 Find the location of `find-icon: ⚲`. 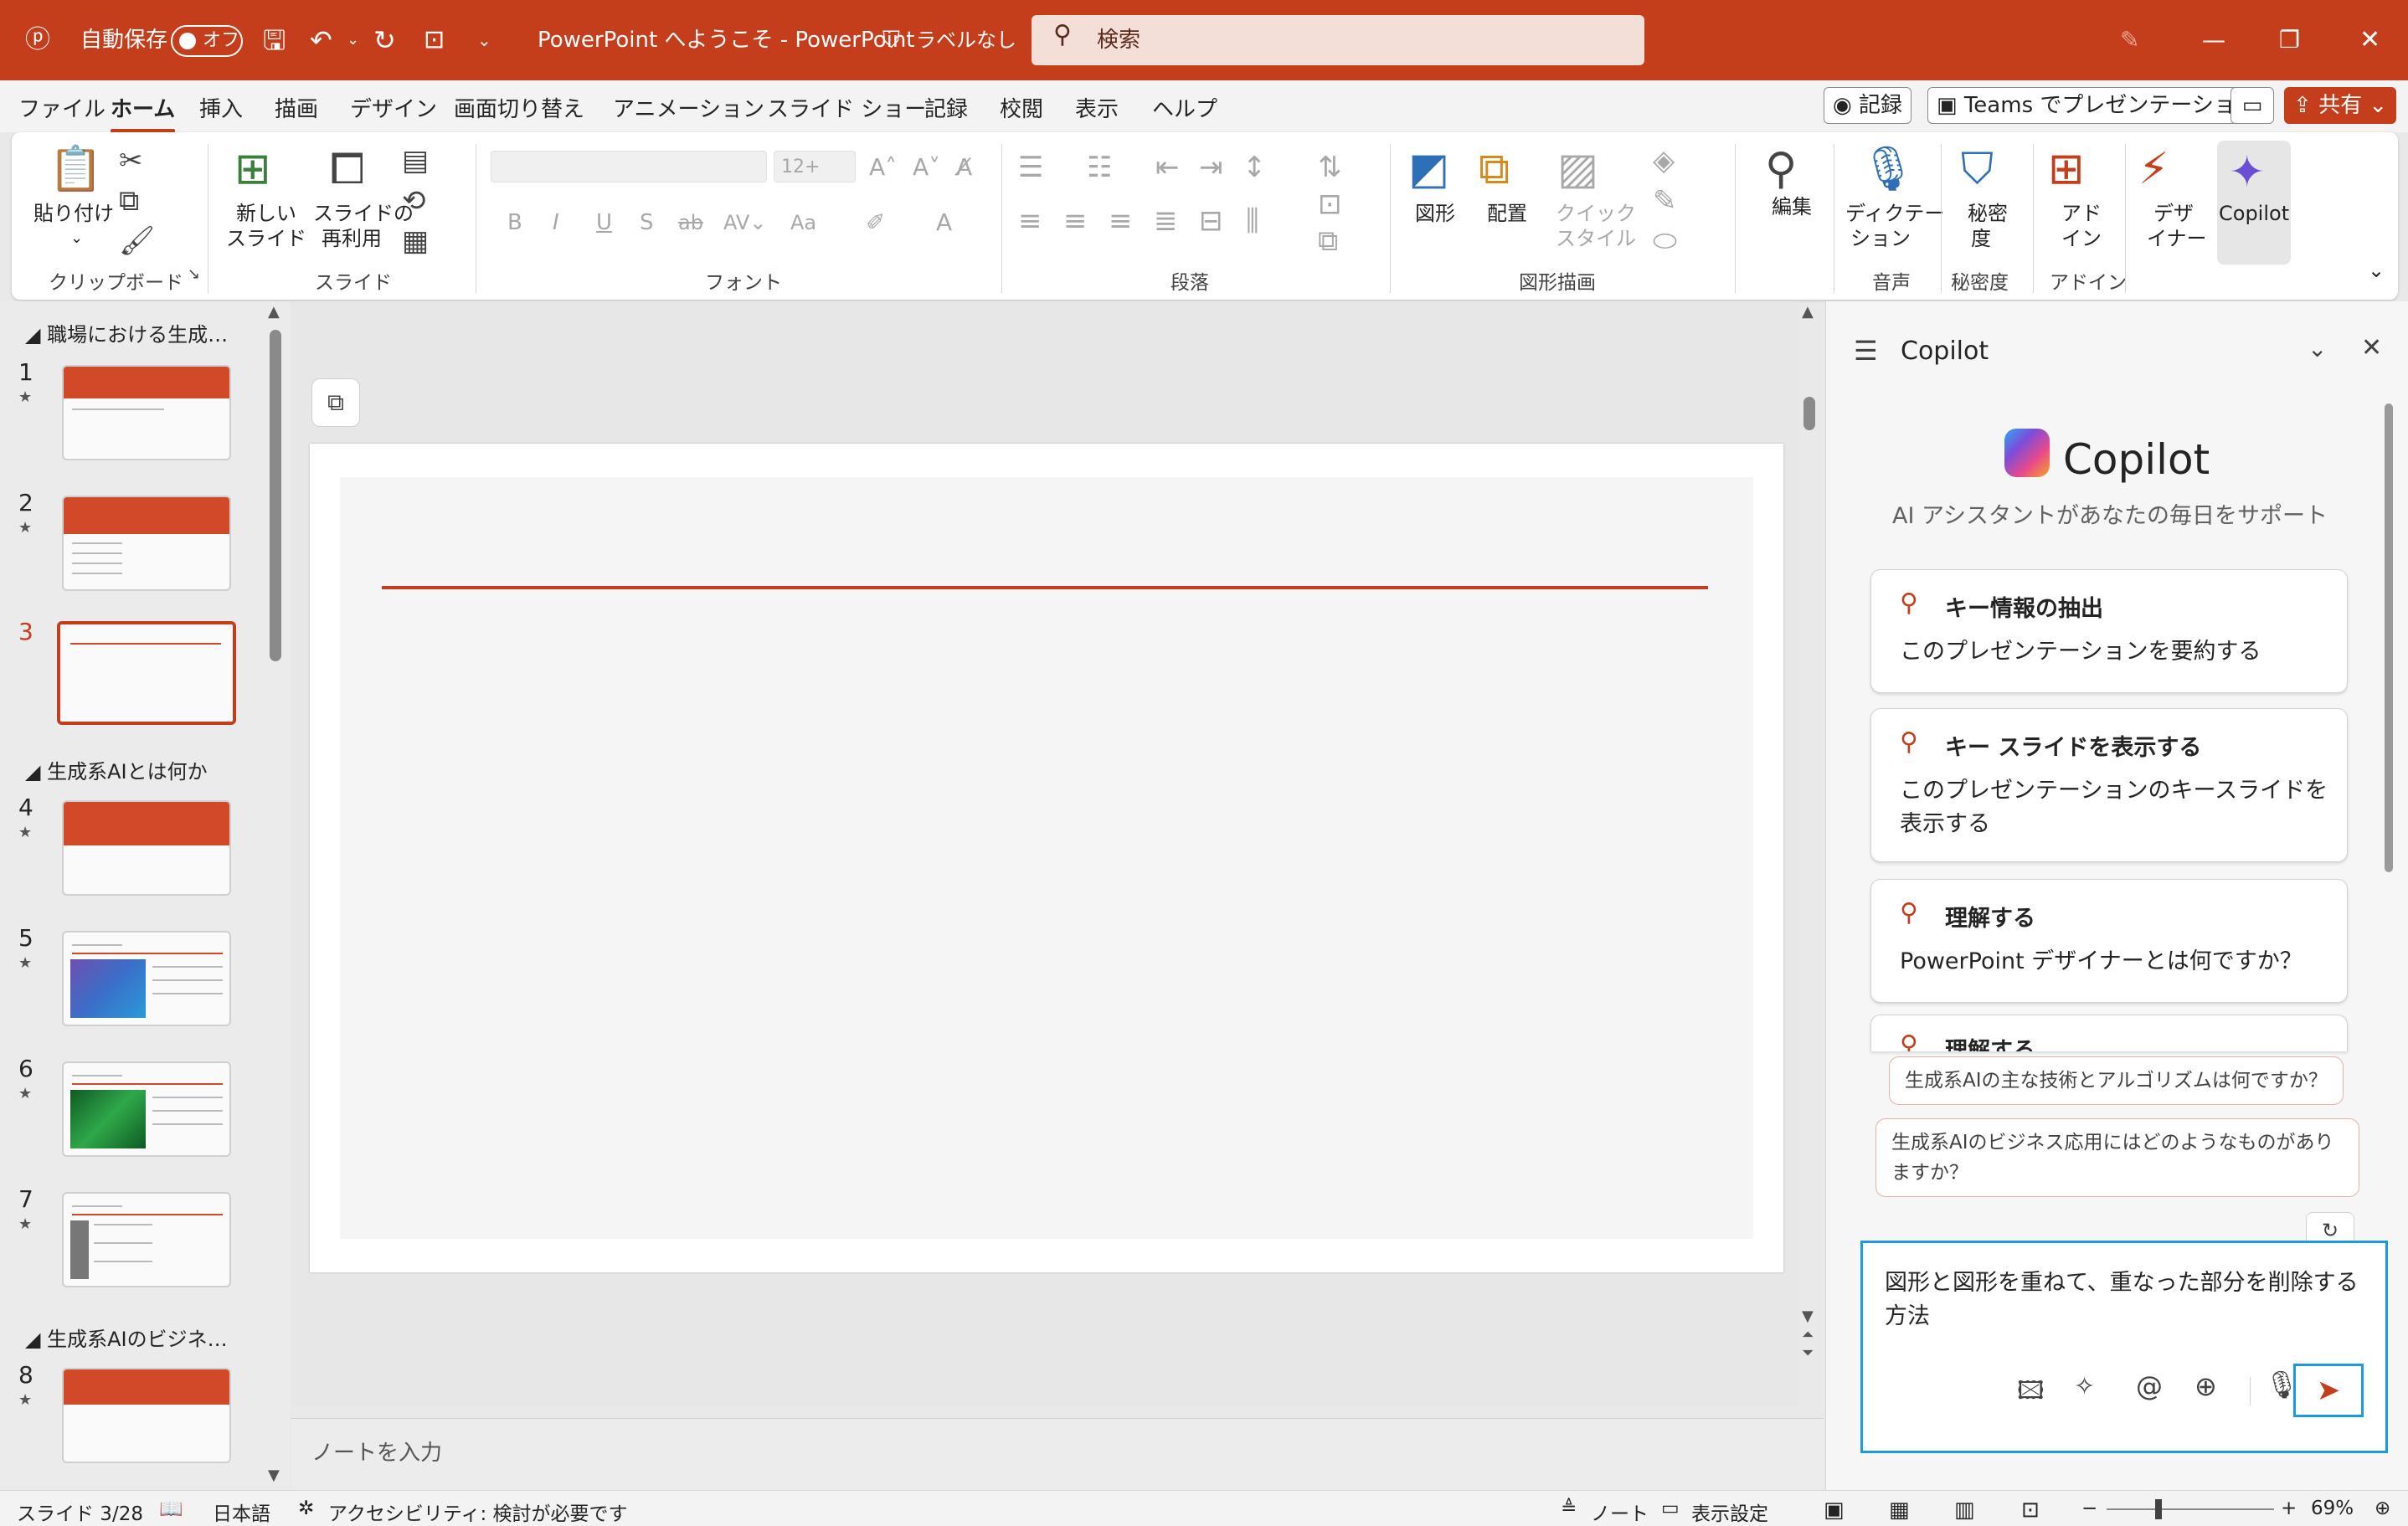

find-icon: ⚲ is located at coordinates (1781, 169).